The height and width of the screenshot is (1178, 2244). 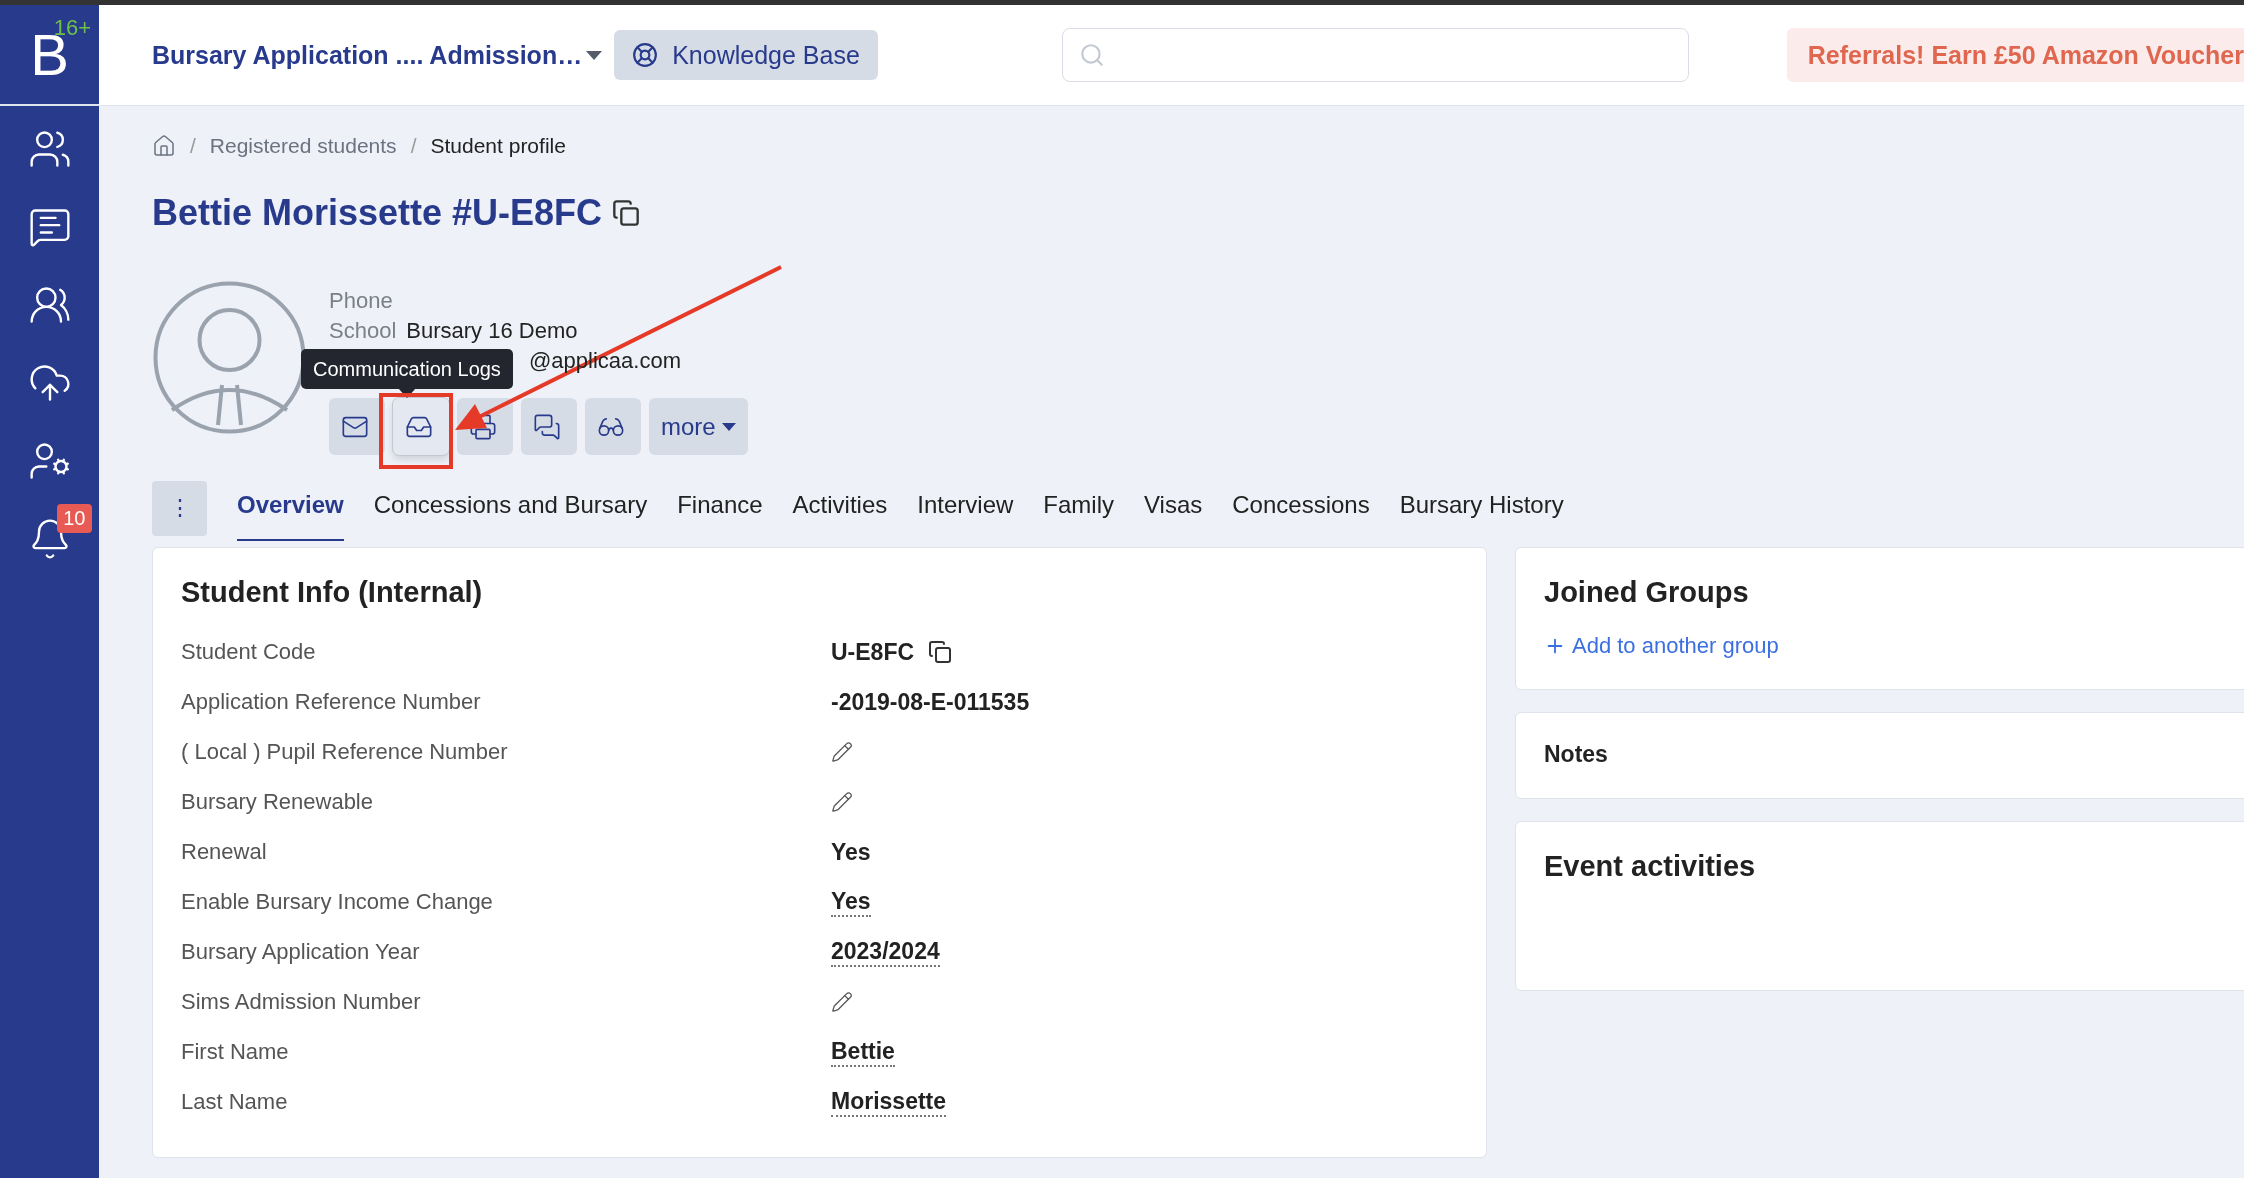 I want to click on breadcrumb-link: Student profile, so click(x=498, y=146).